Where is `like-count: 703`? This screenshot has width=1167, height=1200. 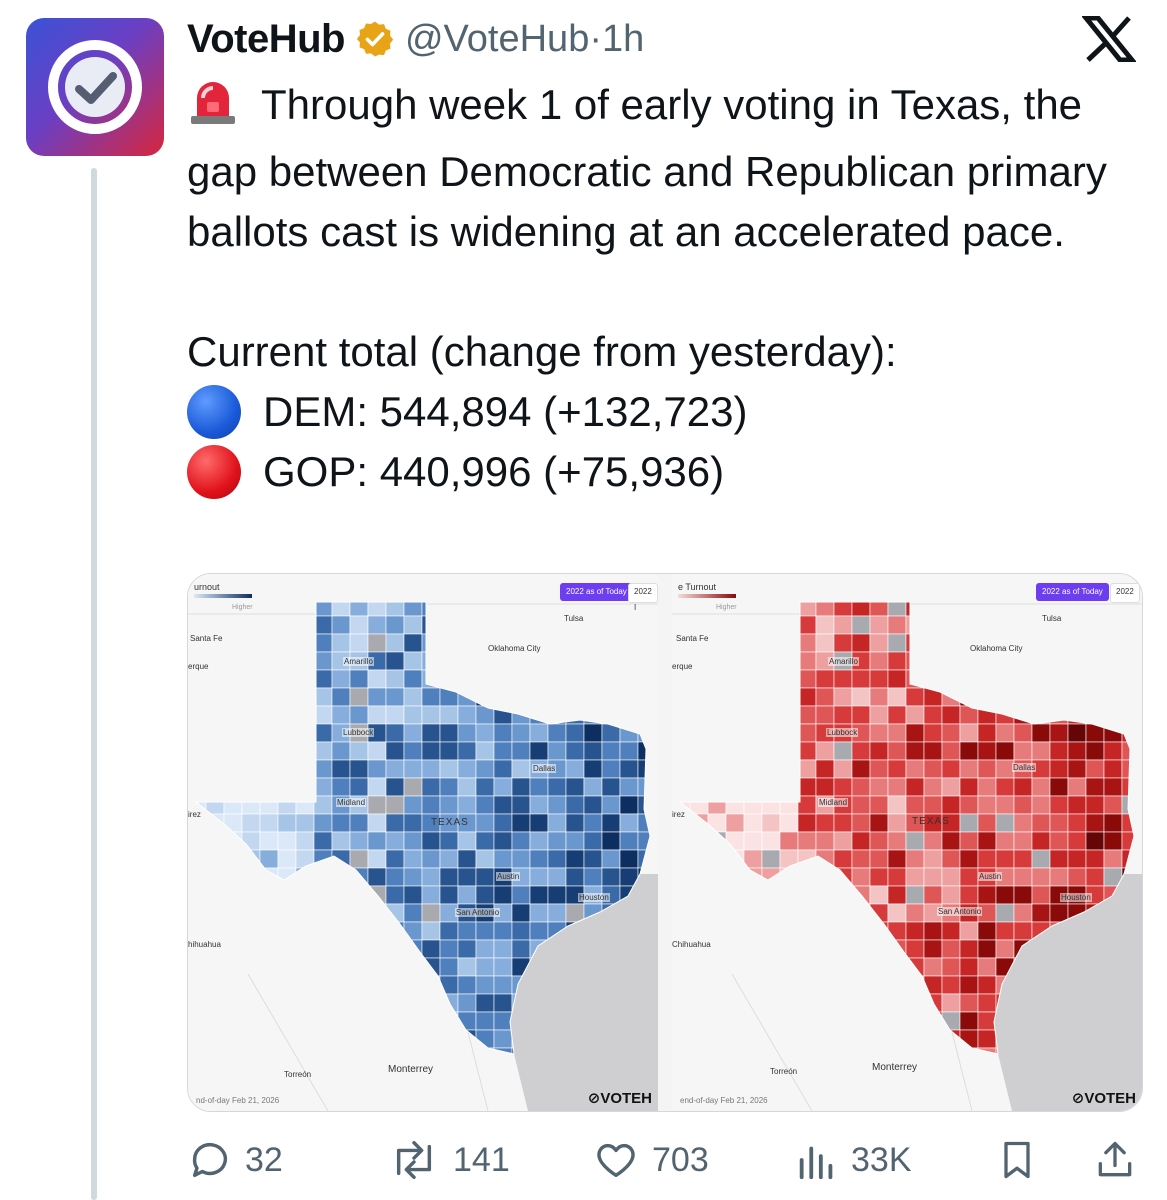 like-count: 703 is located at coordinates (680, 1159).